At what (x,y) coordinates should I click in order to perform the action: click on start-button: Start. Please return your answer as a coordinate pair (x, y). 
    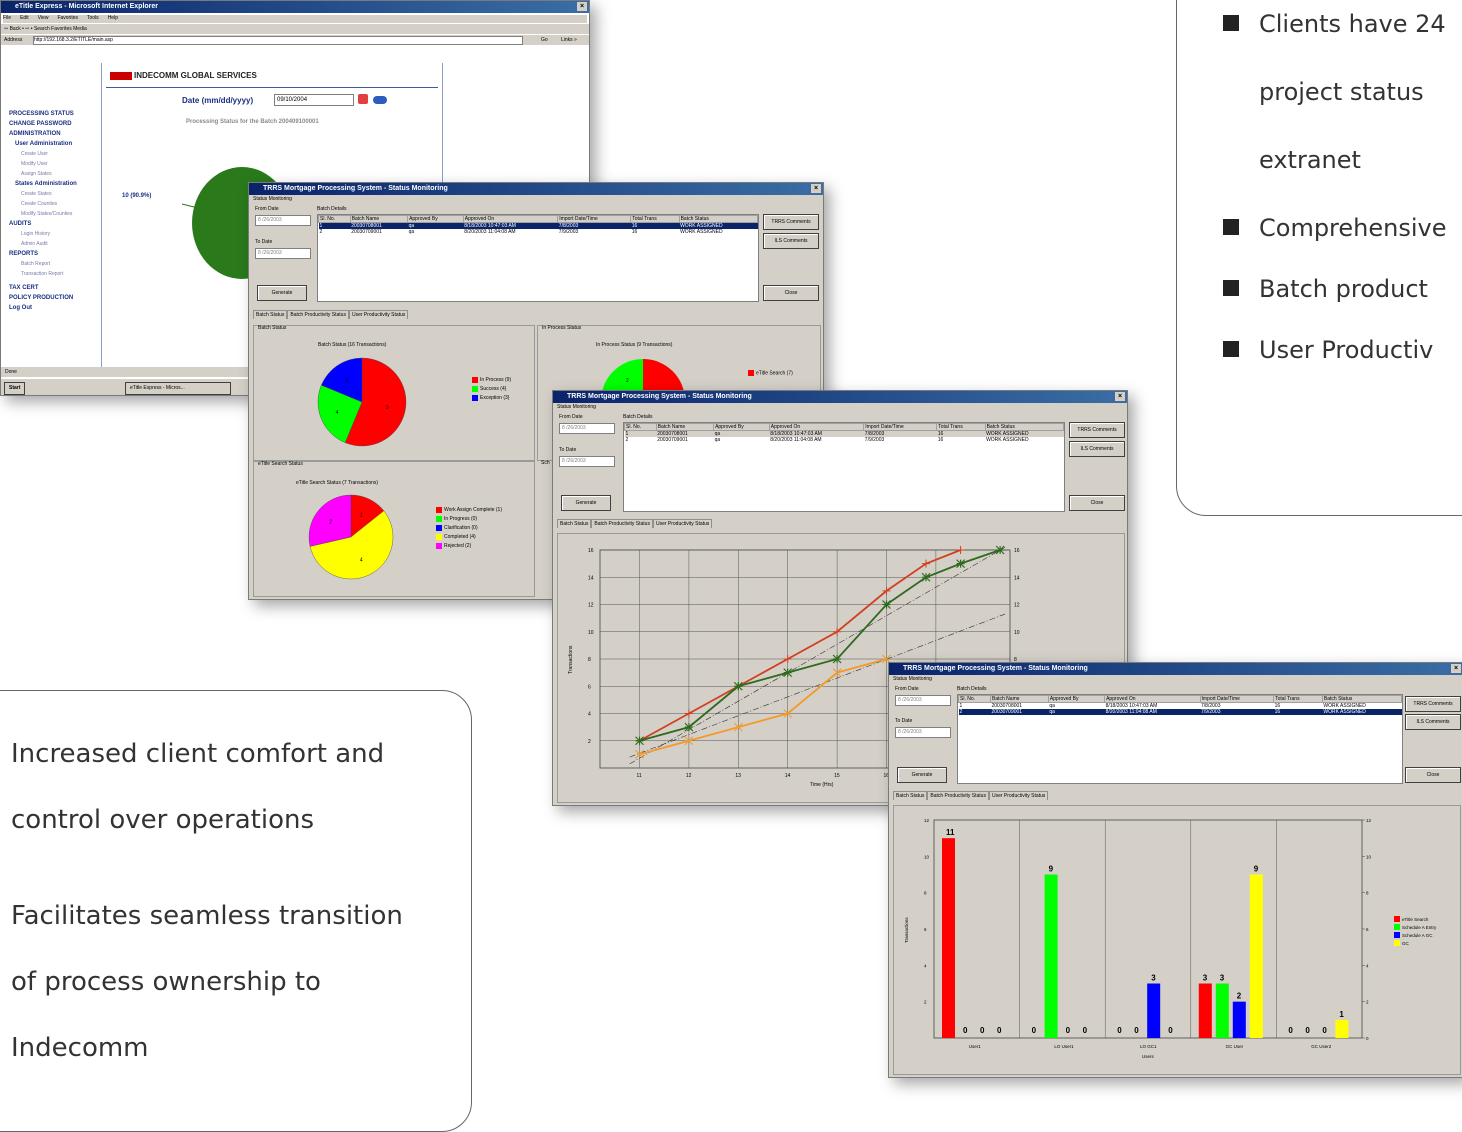
    Looking at the image, I should click on (15, 388).